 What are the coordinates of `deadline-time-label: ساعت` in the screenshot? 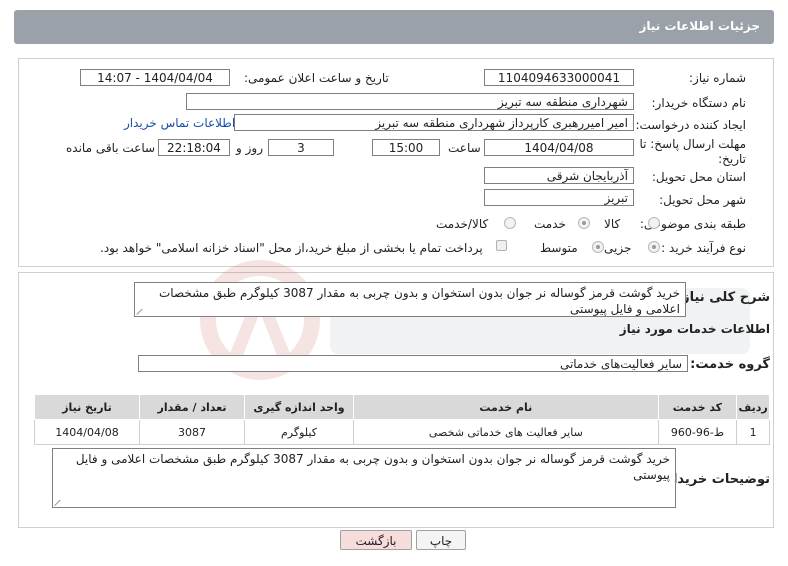 It's located at (464, 148).